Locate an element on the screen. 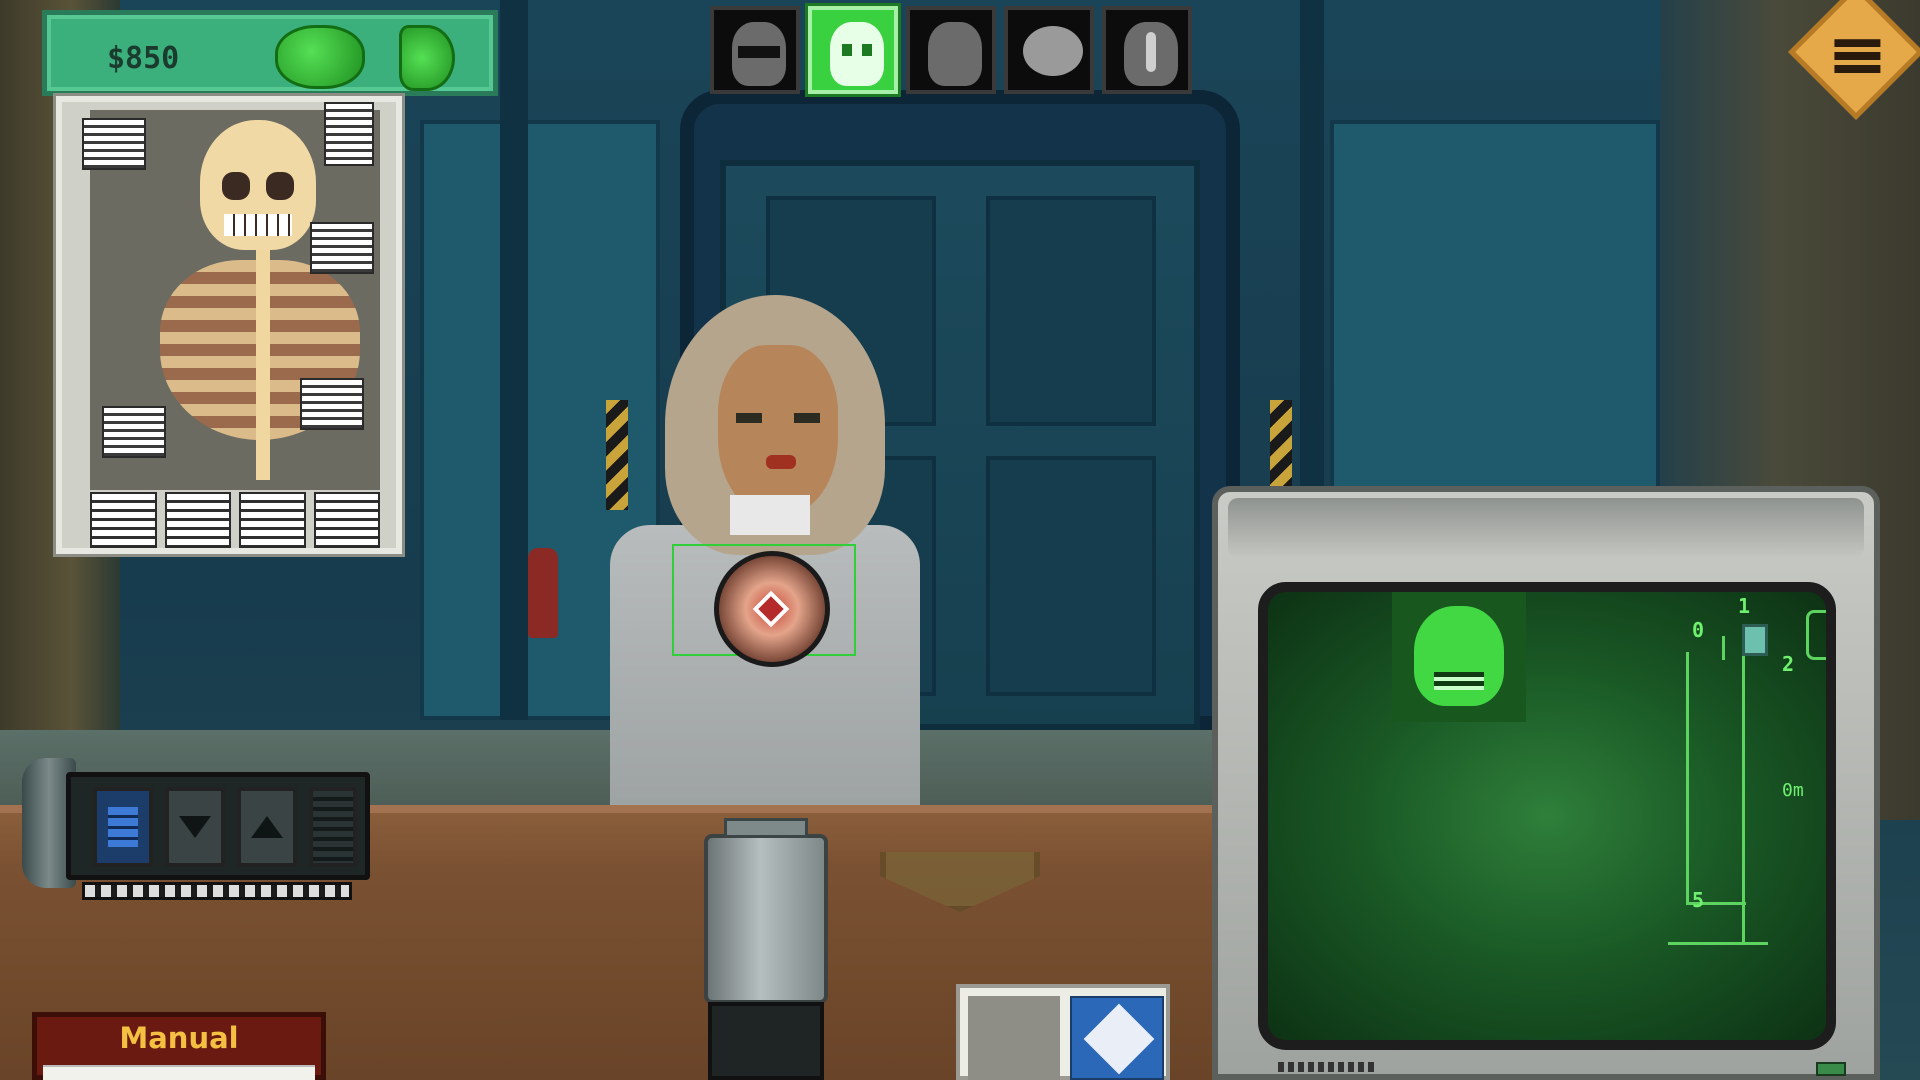 Image resolution: width=1920 pixels, height=1080 pixels. speaker-grill is located at coordinates (333, 827).